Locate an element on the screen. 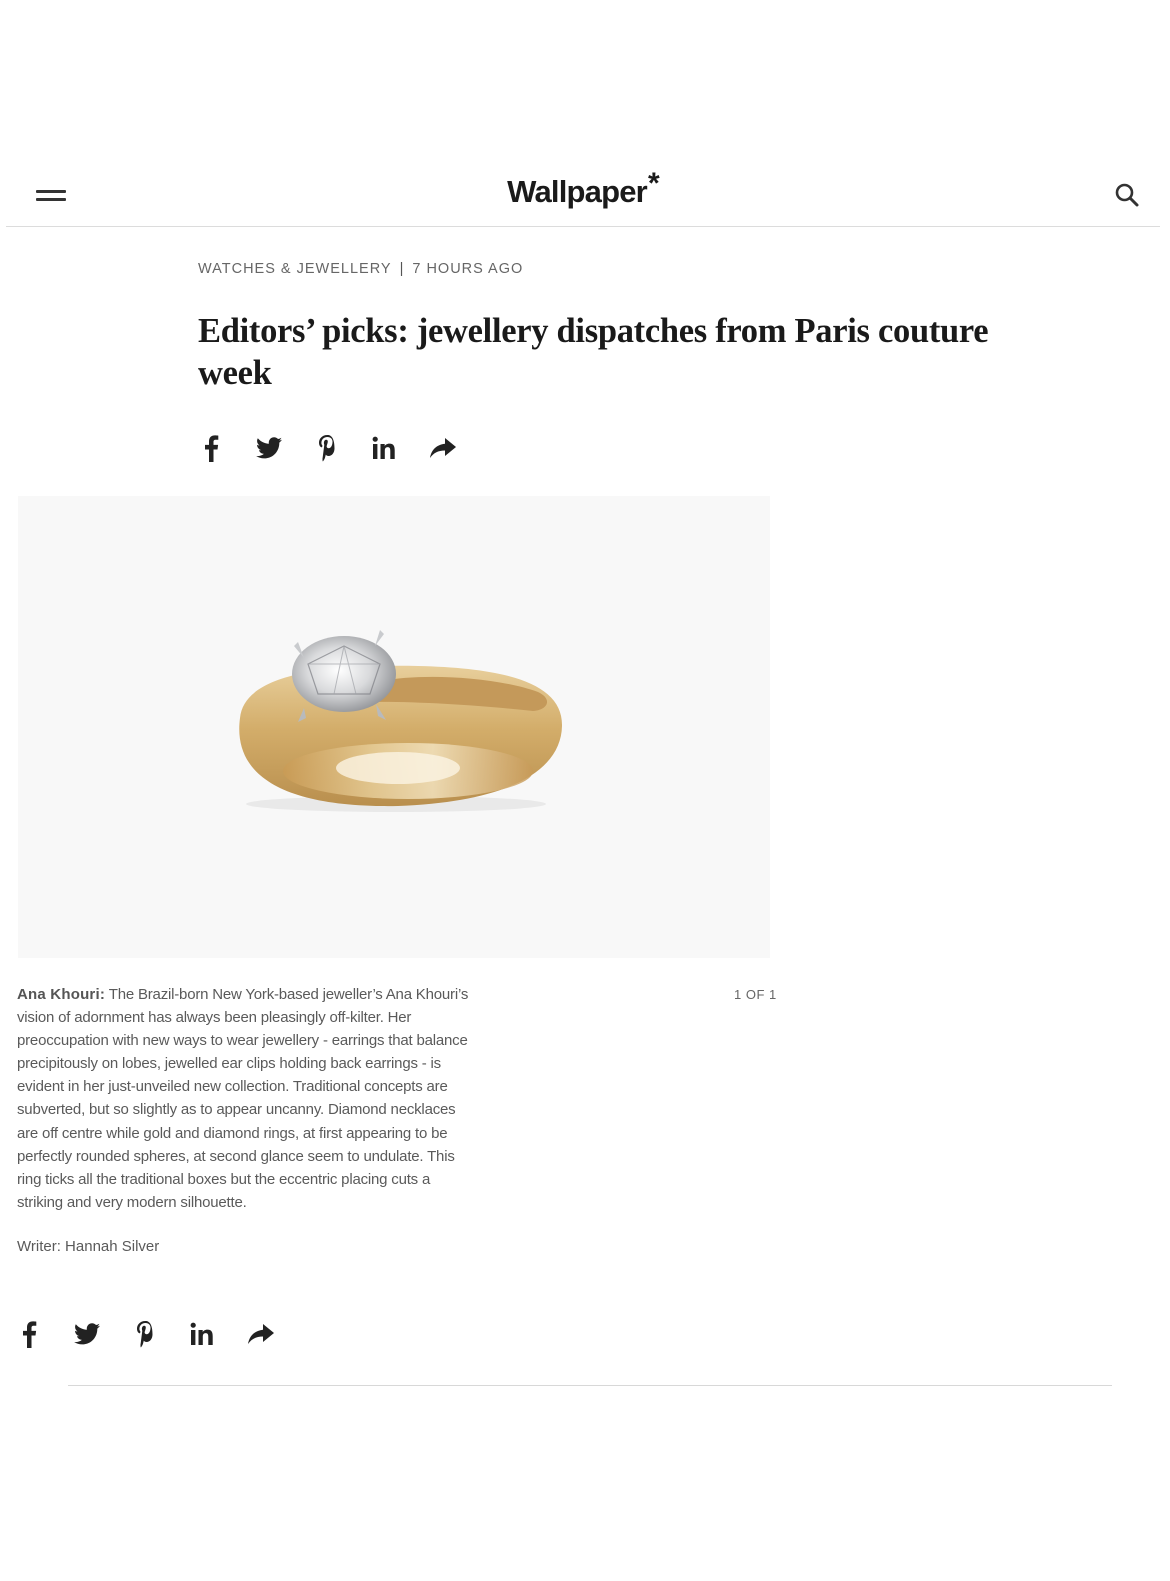  logo-asterisk: * is located at coordinates (653, 183).